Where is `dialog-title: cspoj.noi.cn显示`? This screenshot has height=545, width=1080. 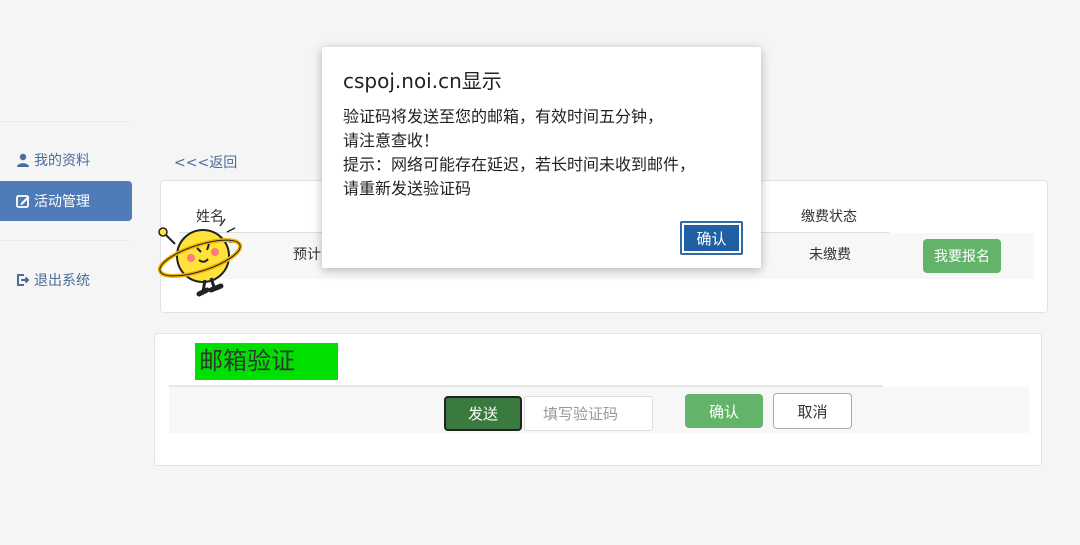 dialog-title: cspoj.noi.cn显示 is located at coordinates (422, 81).